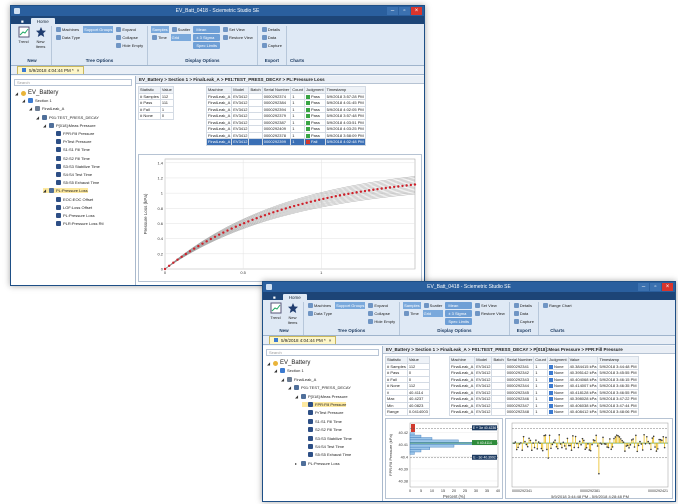 The height and width of the screenshot is (504, 678). Describe the element at coordinates (416, 11) in the screenshot. I see `close-button: ×` at that location.